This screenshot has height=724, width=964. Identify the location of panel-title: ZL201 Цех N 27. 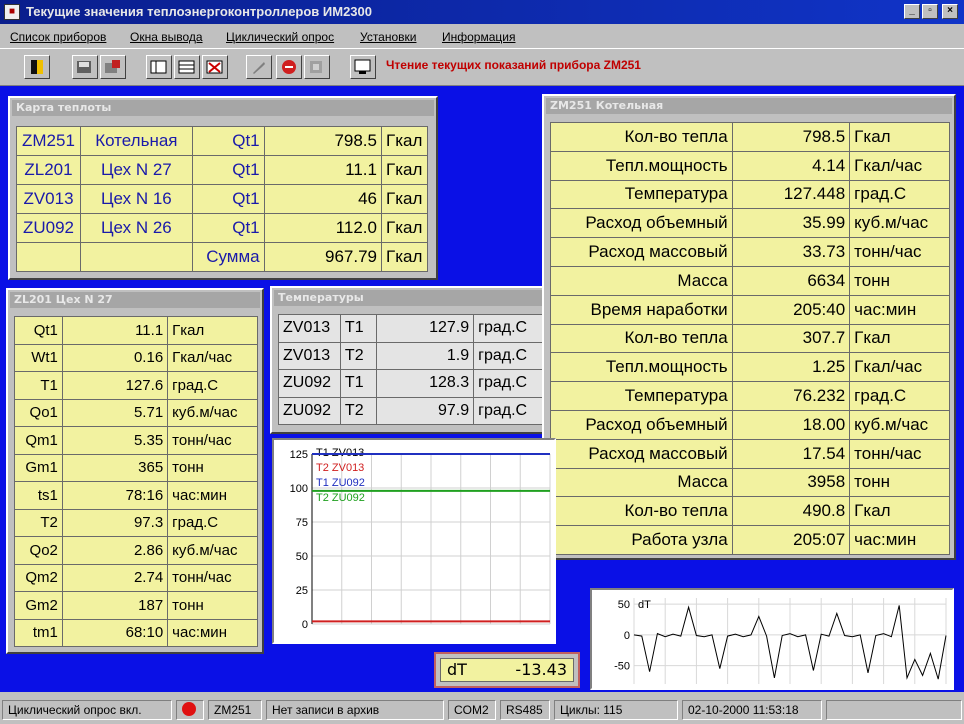
(135, 300).